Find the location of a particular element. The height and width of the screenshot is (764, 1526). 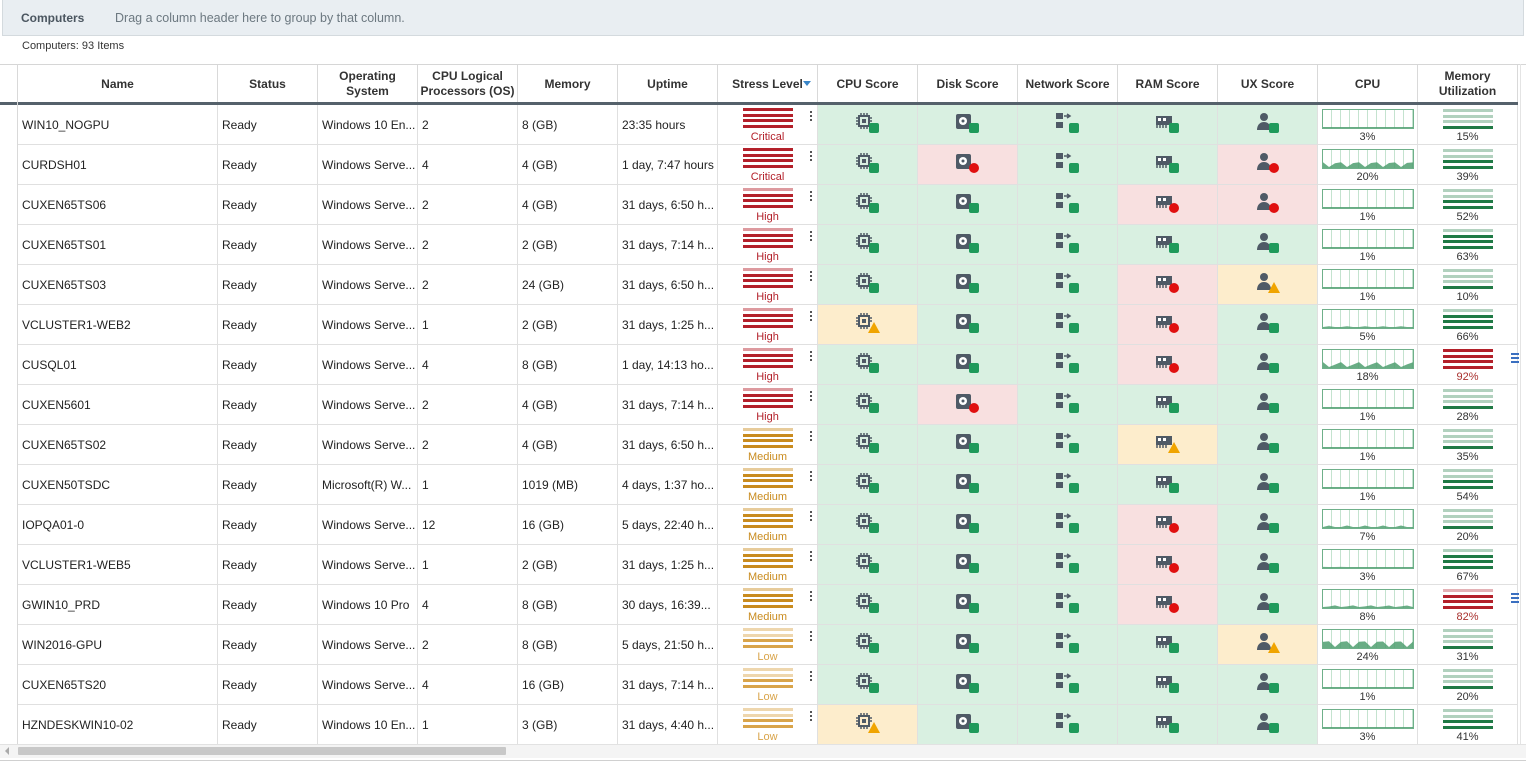

horizontal-scrollbar is located at coordinates (763, 751).